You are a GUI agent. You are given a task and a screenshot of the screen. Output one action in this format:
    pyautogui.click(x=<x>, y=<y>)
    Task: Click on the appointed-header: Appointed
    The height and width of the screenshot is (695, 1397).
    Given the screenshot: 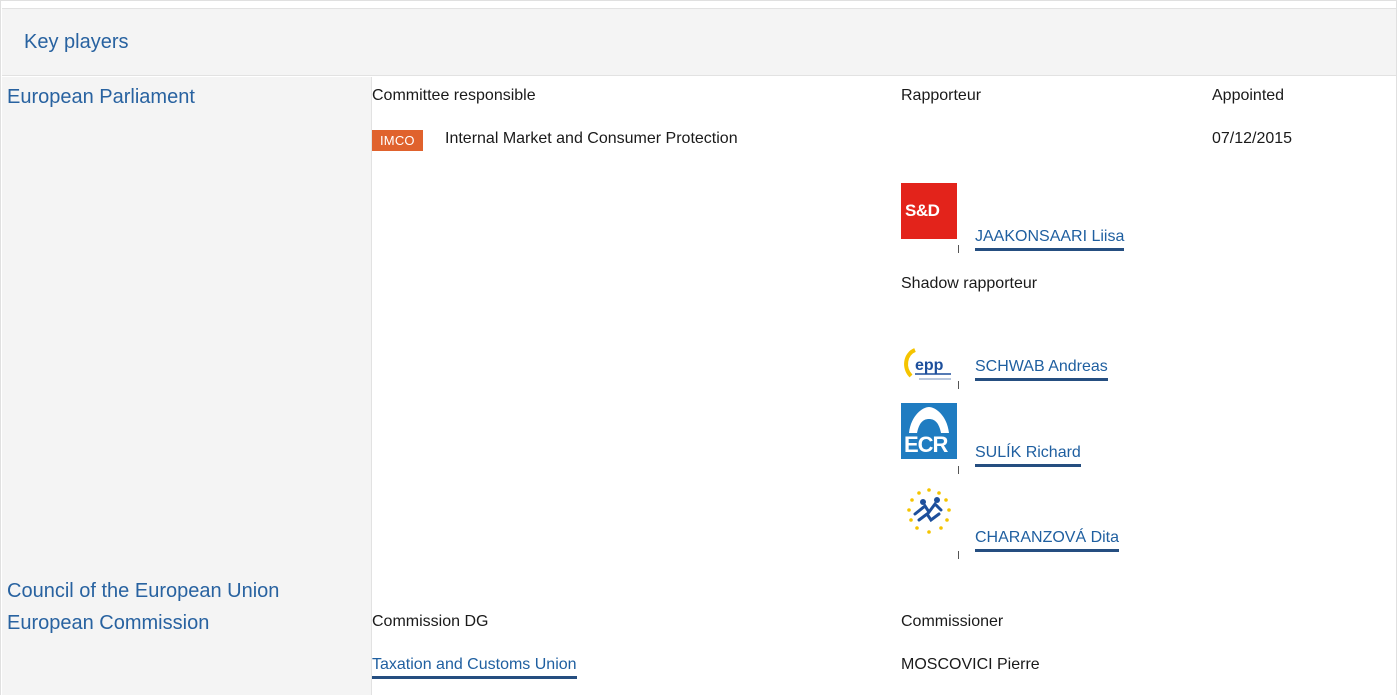 What is the action you would take?
    pyautogui.click(x=1248, y=95)
    